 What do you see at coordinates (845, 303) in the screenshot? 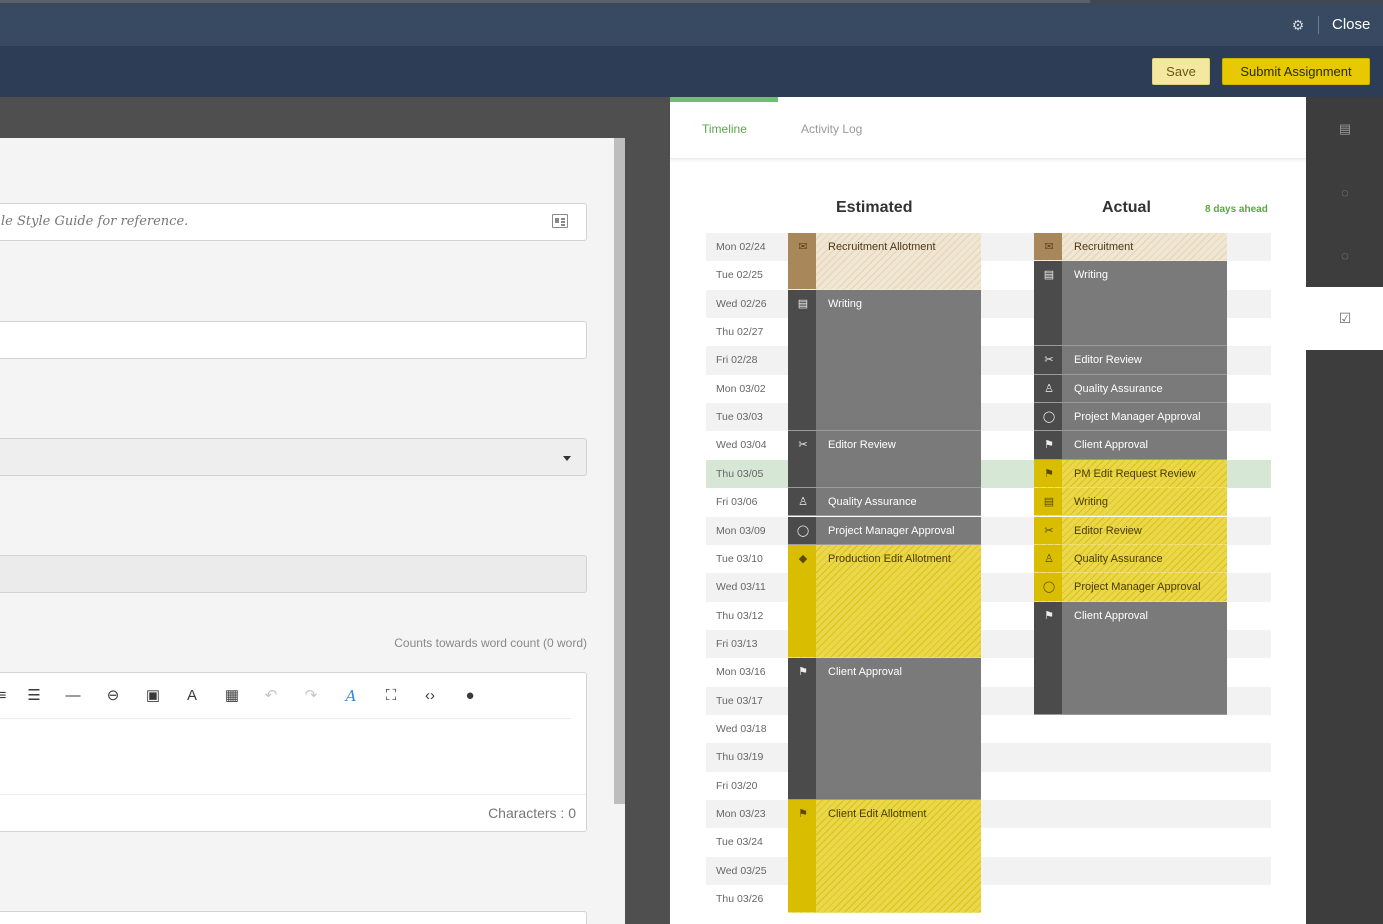
I see `task-label: Writing` at bounding box center [845, 303].